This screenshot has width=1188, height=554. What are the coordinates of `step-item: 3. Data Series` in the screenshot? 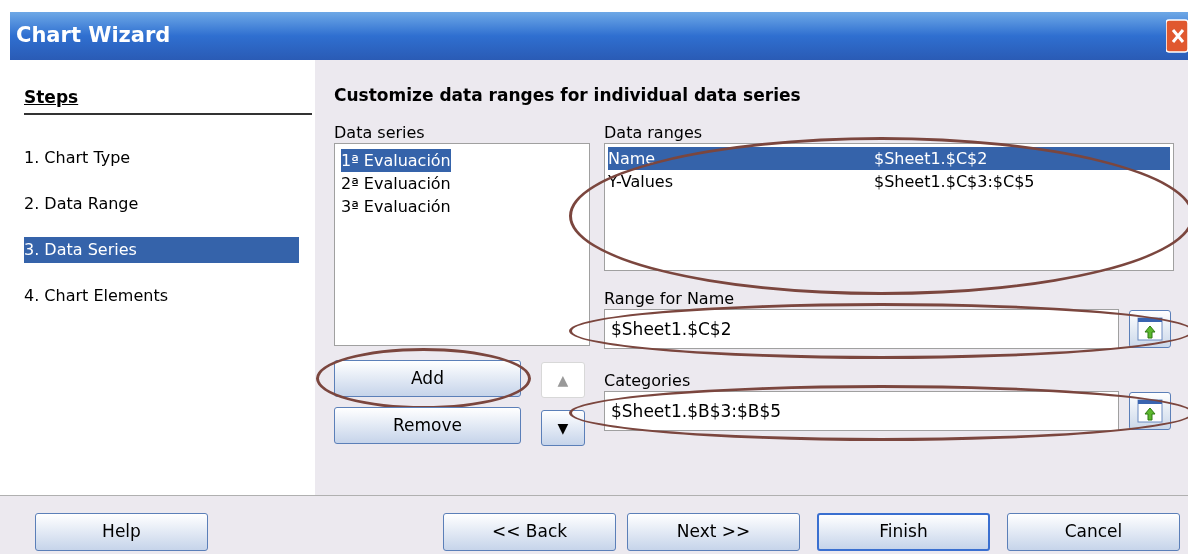 It's located at (161, 249).